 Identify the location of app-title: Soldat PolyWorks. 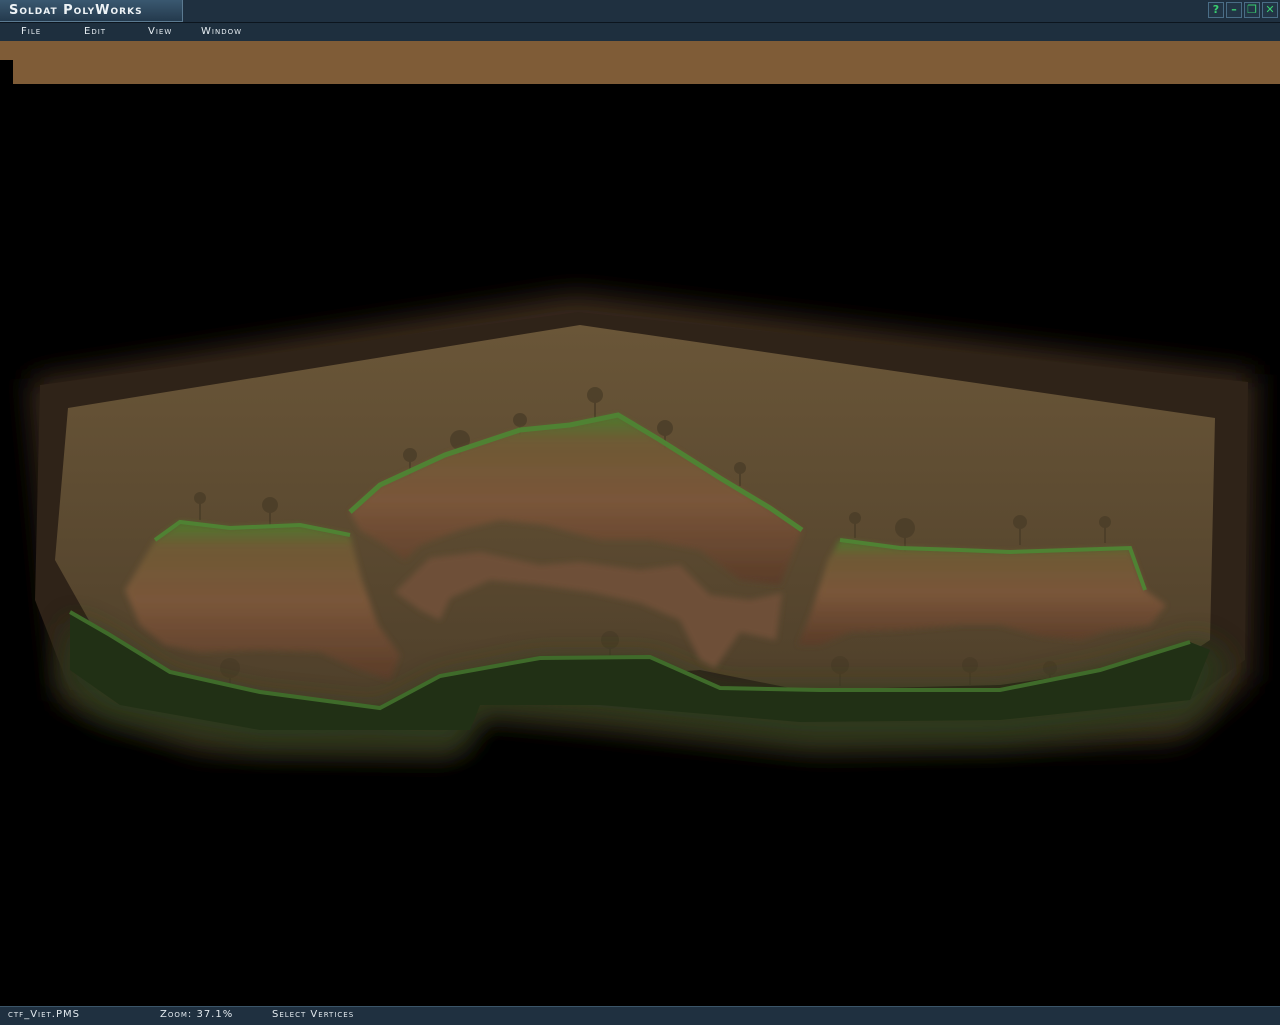
(76, 10).